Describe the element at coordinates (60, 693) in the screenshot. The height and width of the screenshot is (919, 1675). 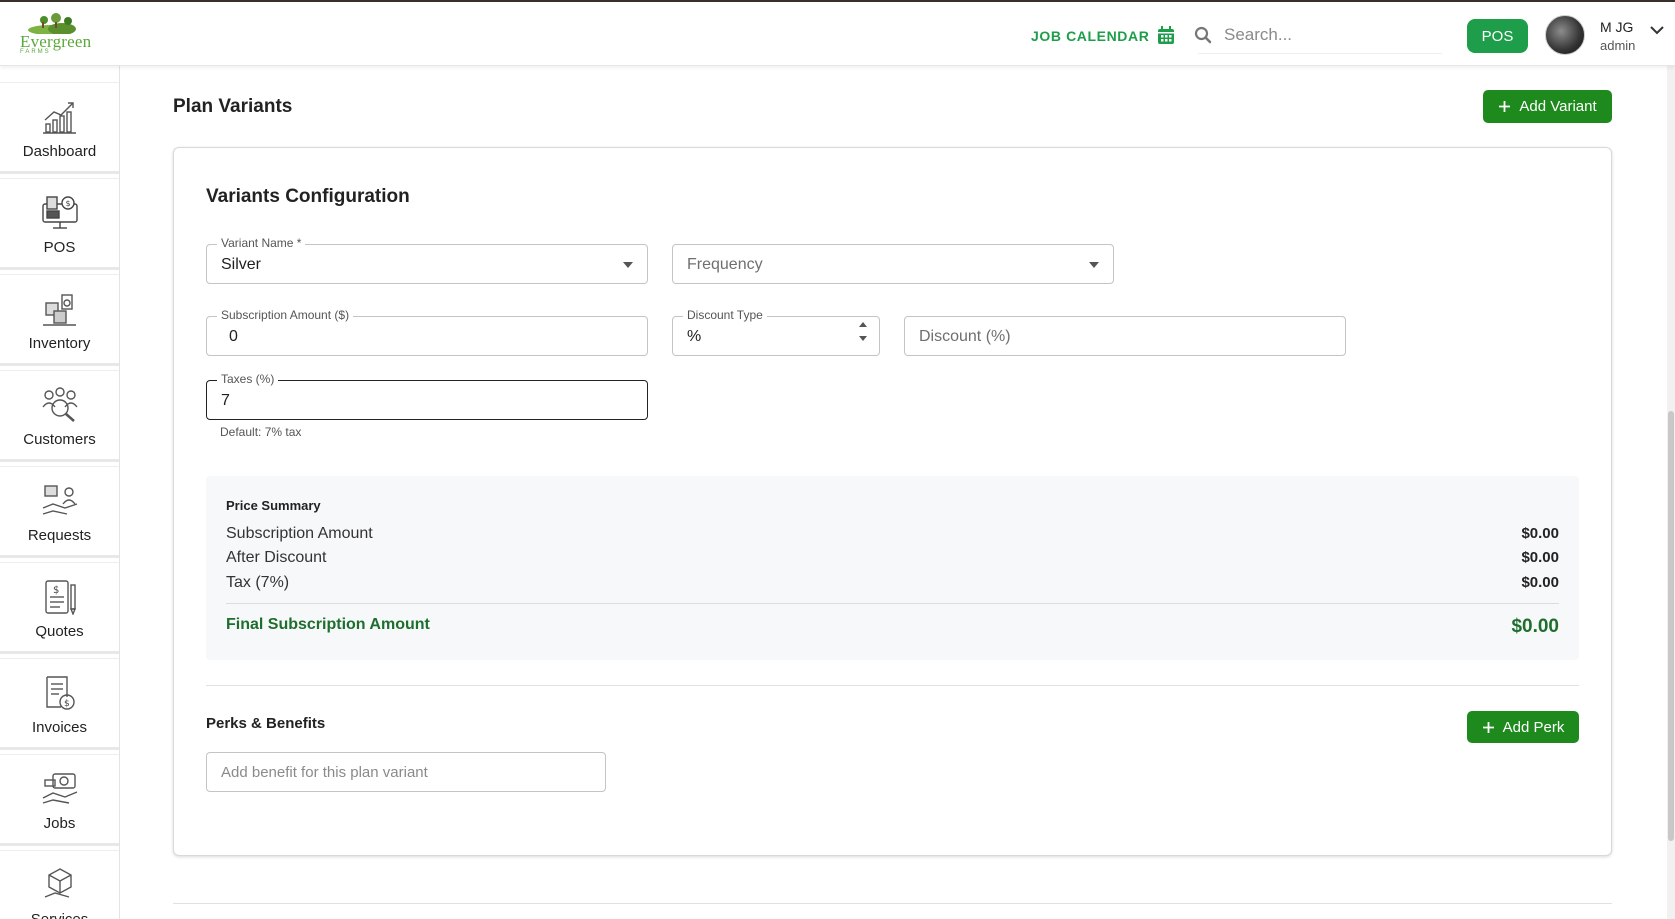
I see `invoices-icon: $` at that location.